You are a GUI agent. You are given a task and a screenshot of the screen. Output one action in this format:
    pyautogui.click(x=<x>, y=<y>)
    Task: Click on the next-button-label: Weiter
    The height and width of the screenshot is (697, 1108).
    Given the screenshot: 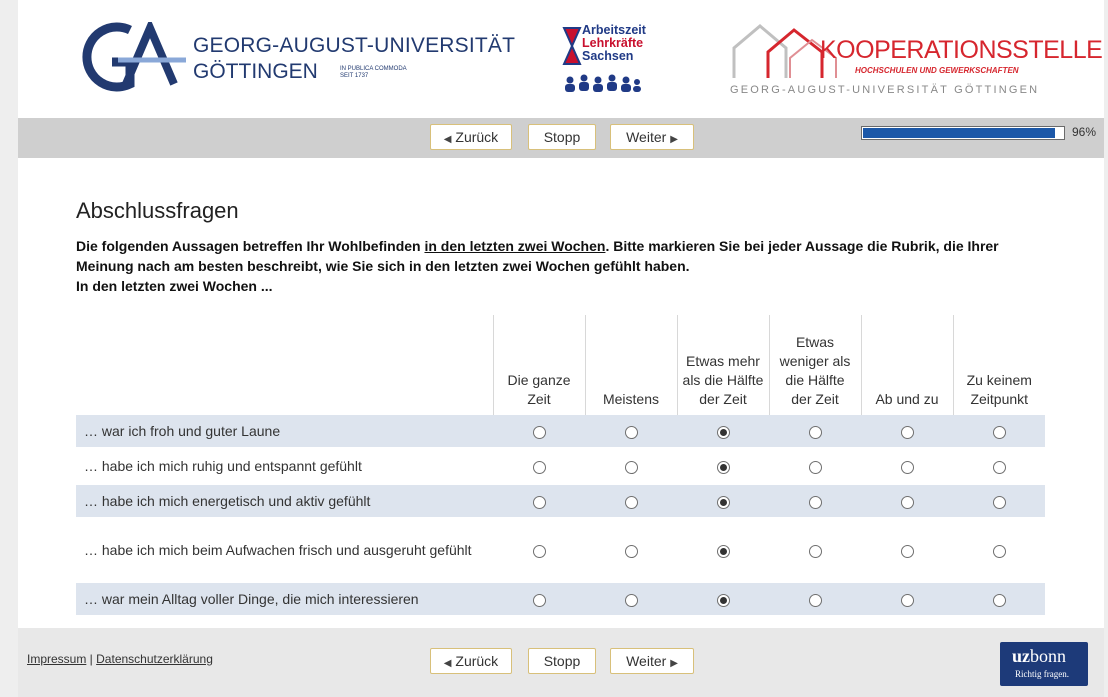 What is the action you would take?
    pyautogui.click(x=646, y=661)
    